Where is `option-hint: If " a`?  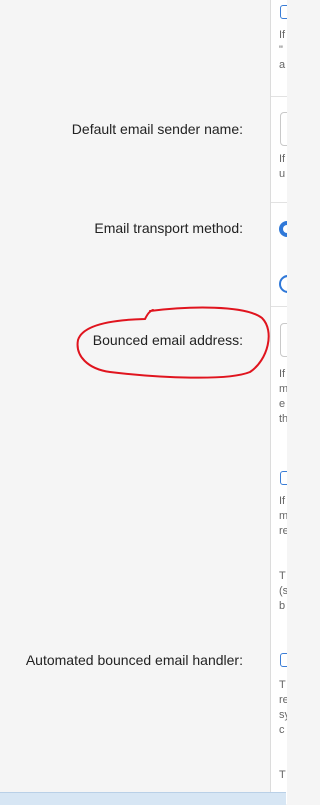
option-hint: If " a is located at coordinates (282, 50).